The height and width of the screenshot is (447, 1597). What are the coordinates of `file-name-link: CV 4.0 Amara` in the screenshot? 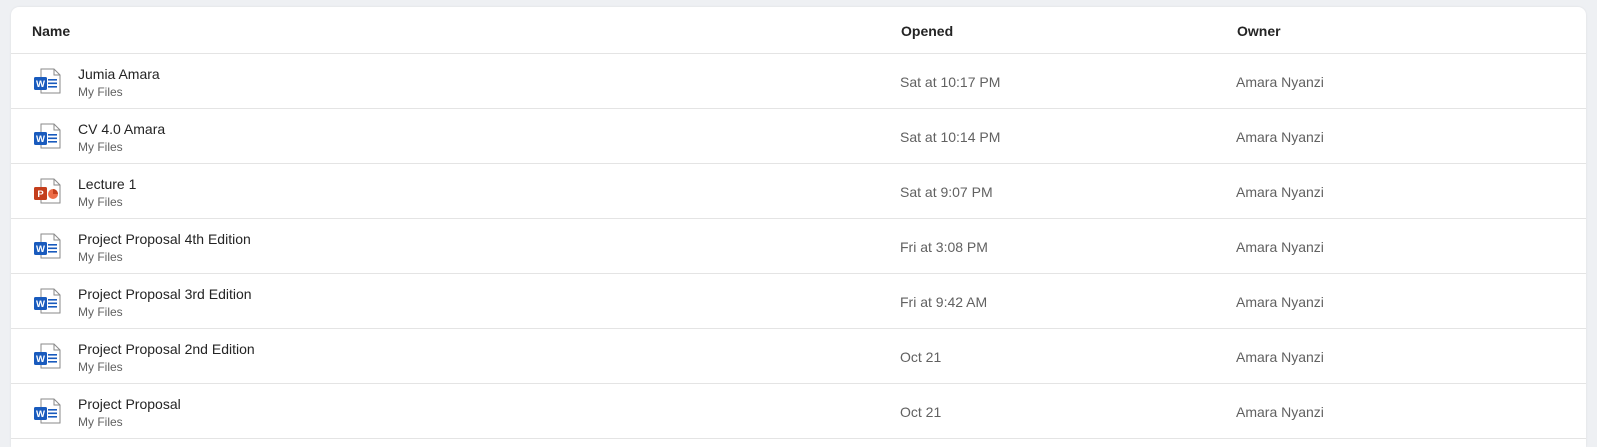 It's located at (121, 129).